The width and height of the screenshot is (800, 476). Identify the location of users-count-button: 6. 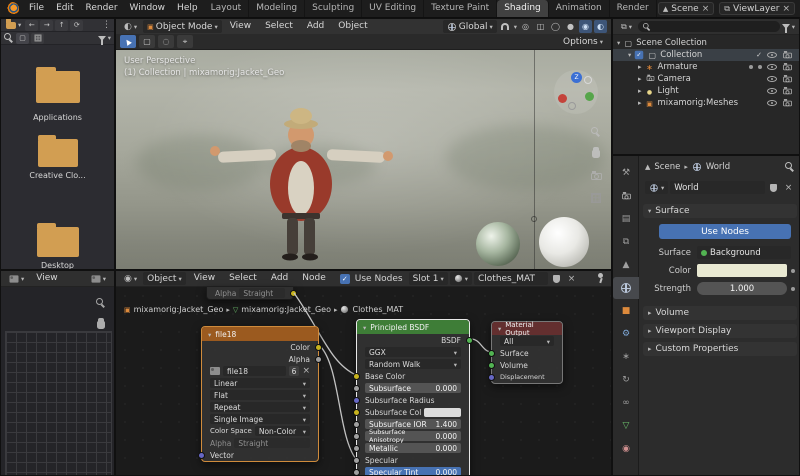
(294, 371).